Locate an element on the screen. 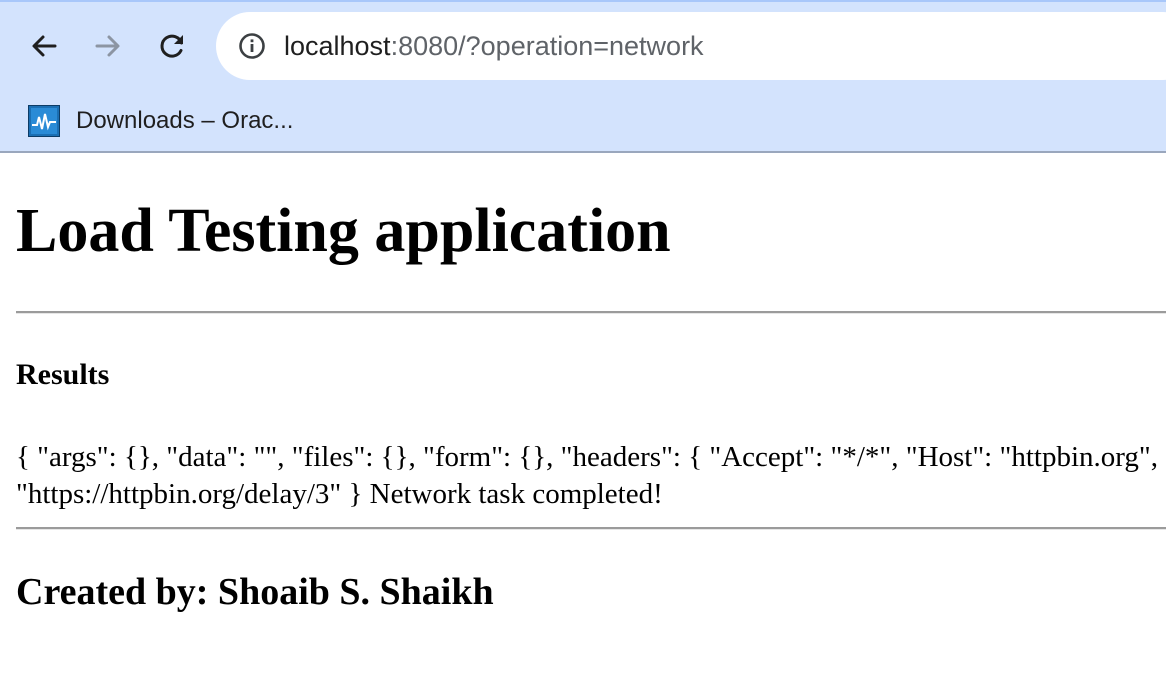  forward-arrow-icon is located at coordinates (107, 46).